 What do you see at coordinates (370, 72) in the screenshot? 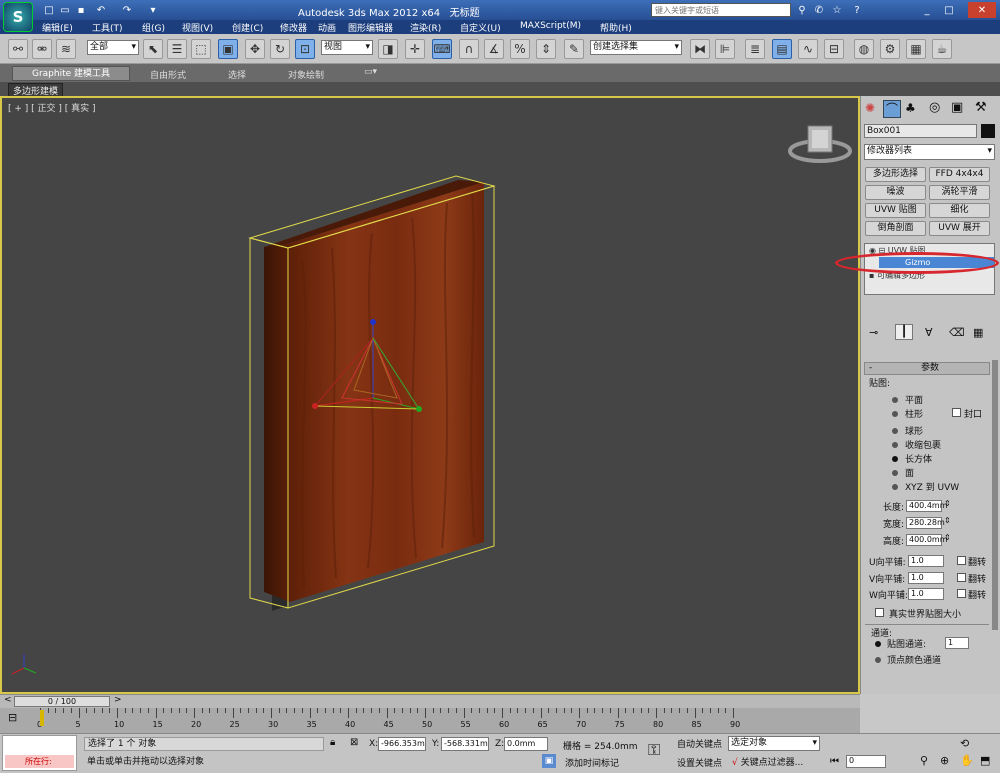
I see `ribbon-options-icon: ▭▾` at bounding box center [370, 72].